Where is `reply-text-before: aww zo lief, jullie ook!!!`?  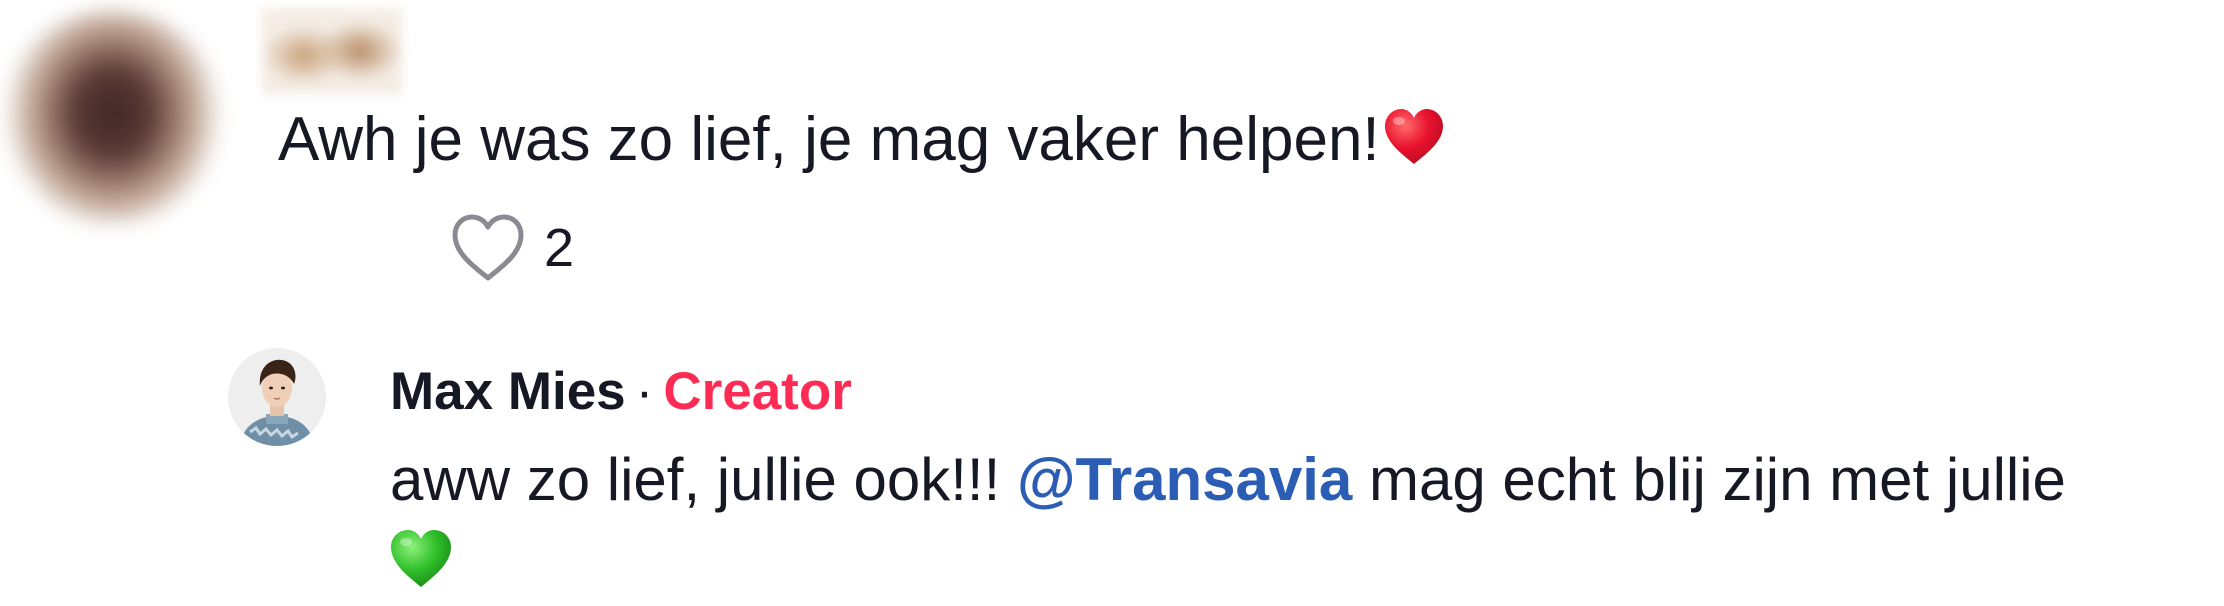
reply-text-before: aww zo lief, jullie ook!!! is located at coordinates (703, 479).